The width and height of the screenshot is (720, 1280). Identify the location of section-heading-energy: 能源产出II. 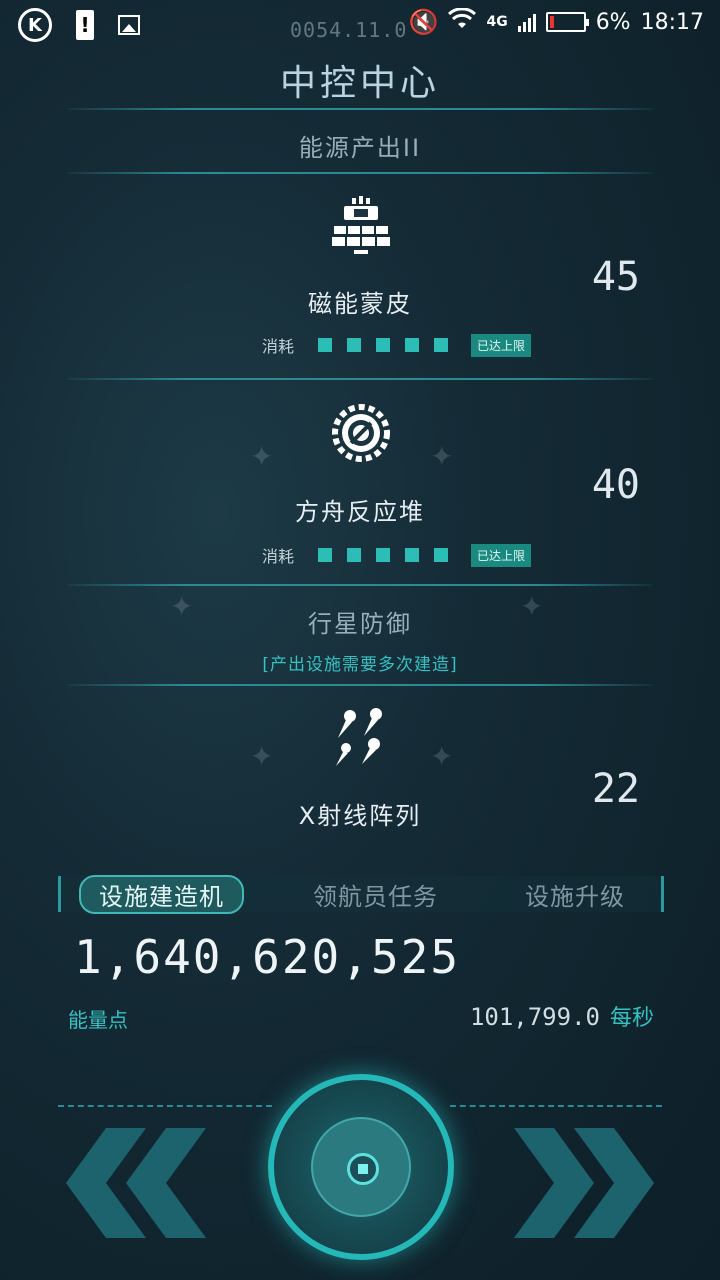
(360, 148).